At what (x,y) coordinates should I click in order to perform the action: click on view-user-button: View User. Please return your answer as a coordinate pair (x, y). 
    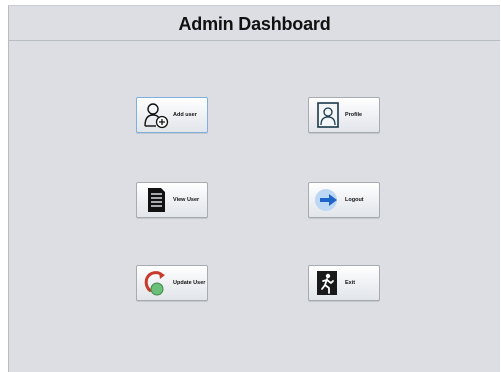
    Looking at the image, I should click on (172, 200).